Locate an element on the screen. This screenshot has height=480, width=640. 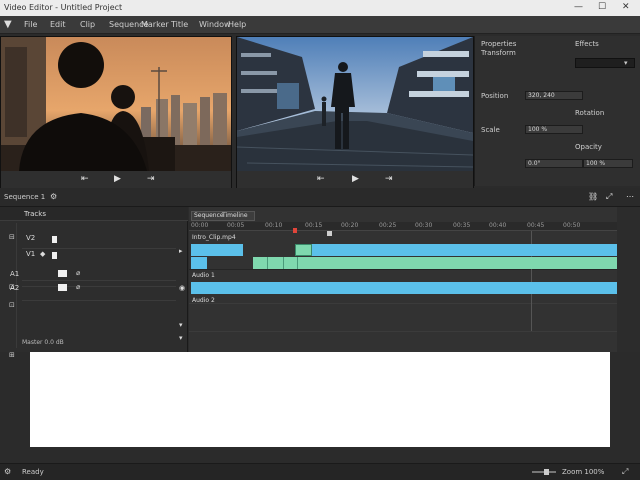
ruler-tick-label: 00:05 is located at coordinates (236, 225).